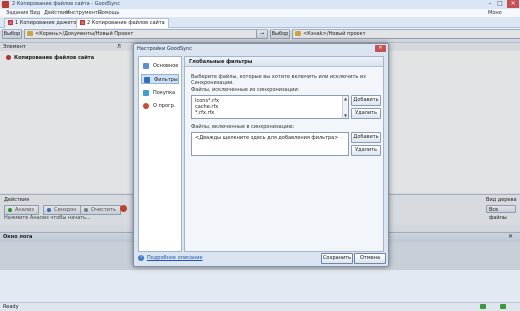 The width and height of the screenshot is (520, 311). What do you see at coordinates (84, 13) in the screenshot?
I see `menu-tools: Инструменты` at bounding box center [84, 13].